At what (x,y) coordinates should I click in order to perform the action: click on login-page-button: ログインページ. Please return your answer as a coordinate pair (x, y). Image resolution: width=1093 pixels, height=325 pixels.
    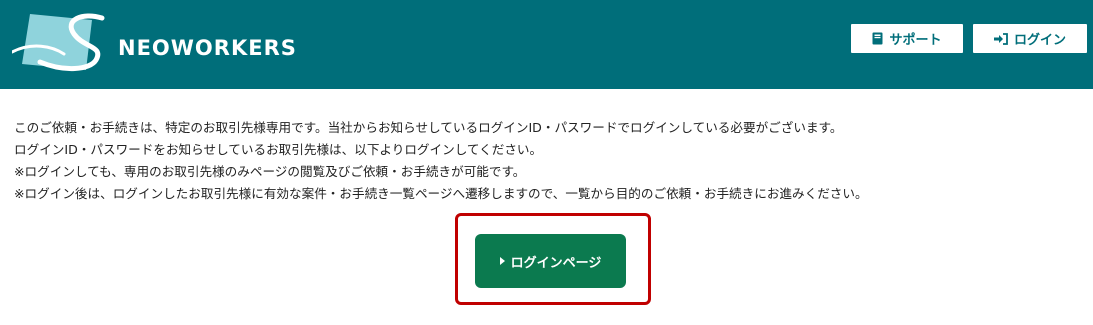
    Looking at the image, I should click on (550, 261).